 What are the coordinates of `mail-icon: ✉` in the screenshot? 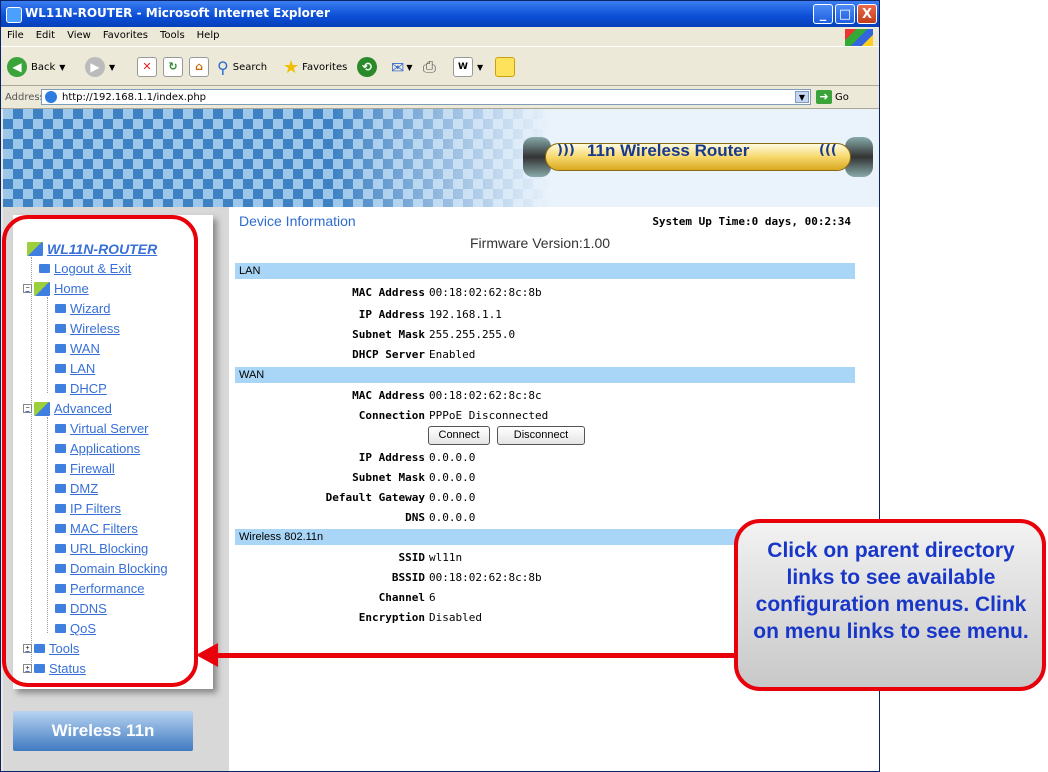 It's located at (398, 67).